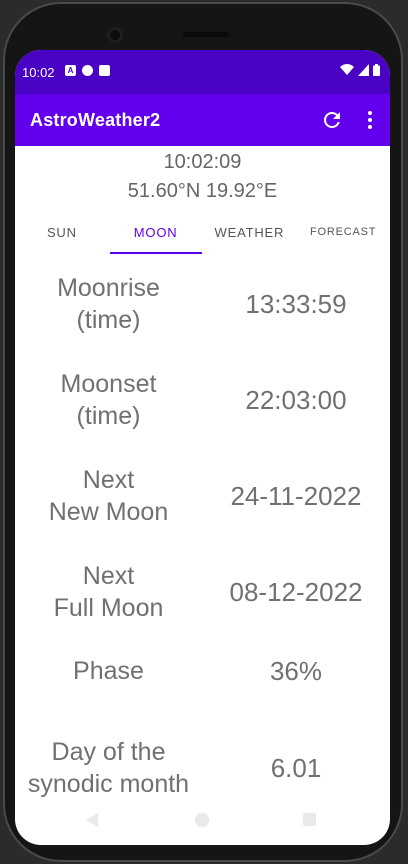 This screenshot has width=408, height=864. What do you see at coordinates (206, 34) in the screenshot?
I see `earpiece-speaker` at bounding box center [206, 34].